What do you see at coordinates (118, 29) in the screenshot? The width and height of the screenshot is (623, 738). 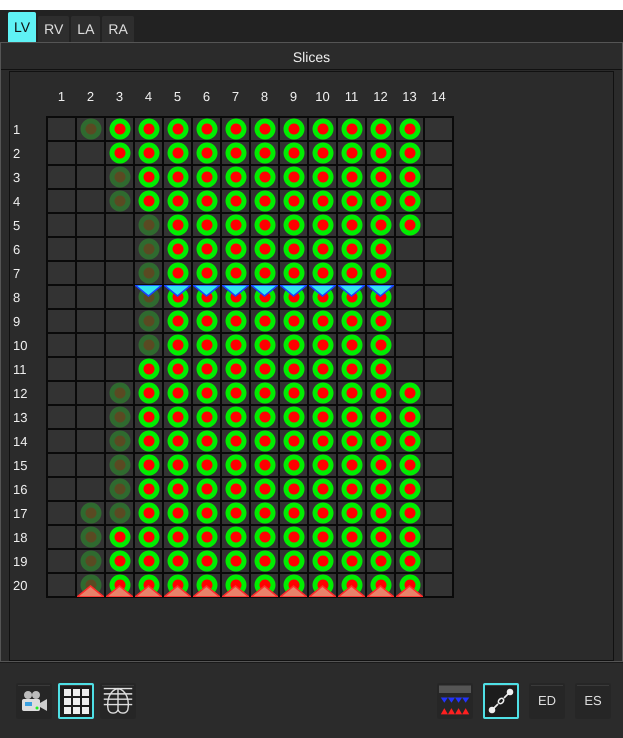 I see `tab: RA` at bounding box center [118, 29].